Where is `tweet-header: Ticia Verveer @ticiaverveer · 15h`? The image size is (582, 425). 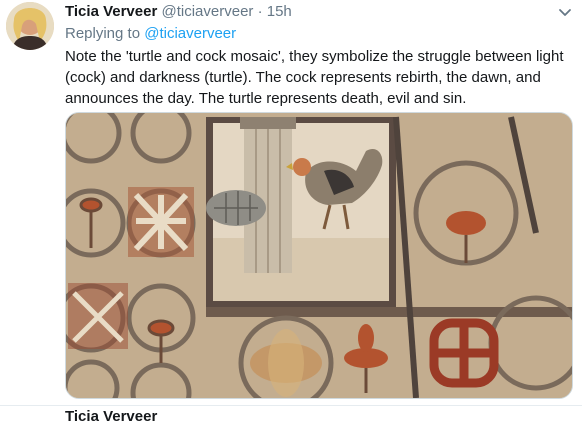 tweet-header: Ticia Verveer @ticiaverveer · 15h is located at coordinates (178, 12).